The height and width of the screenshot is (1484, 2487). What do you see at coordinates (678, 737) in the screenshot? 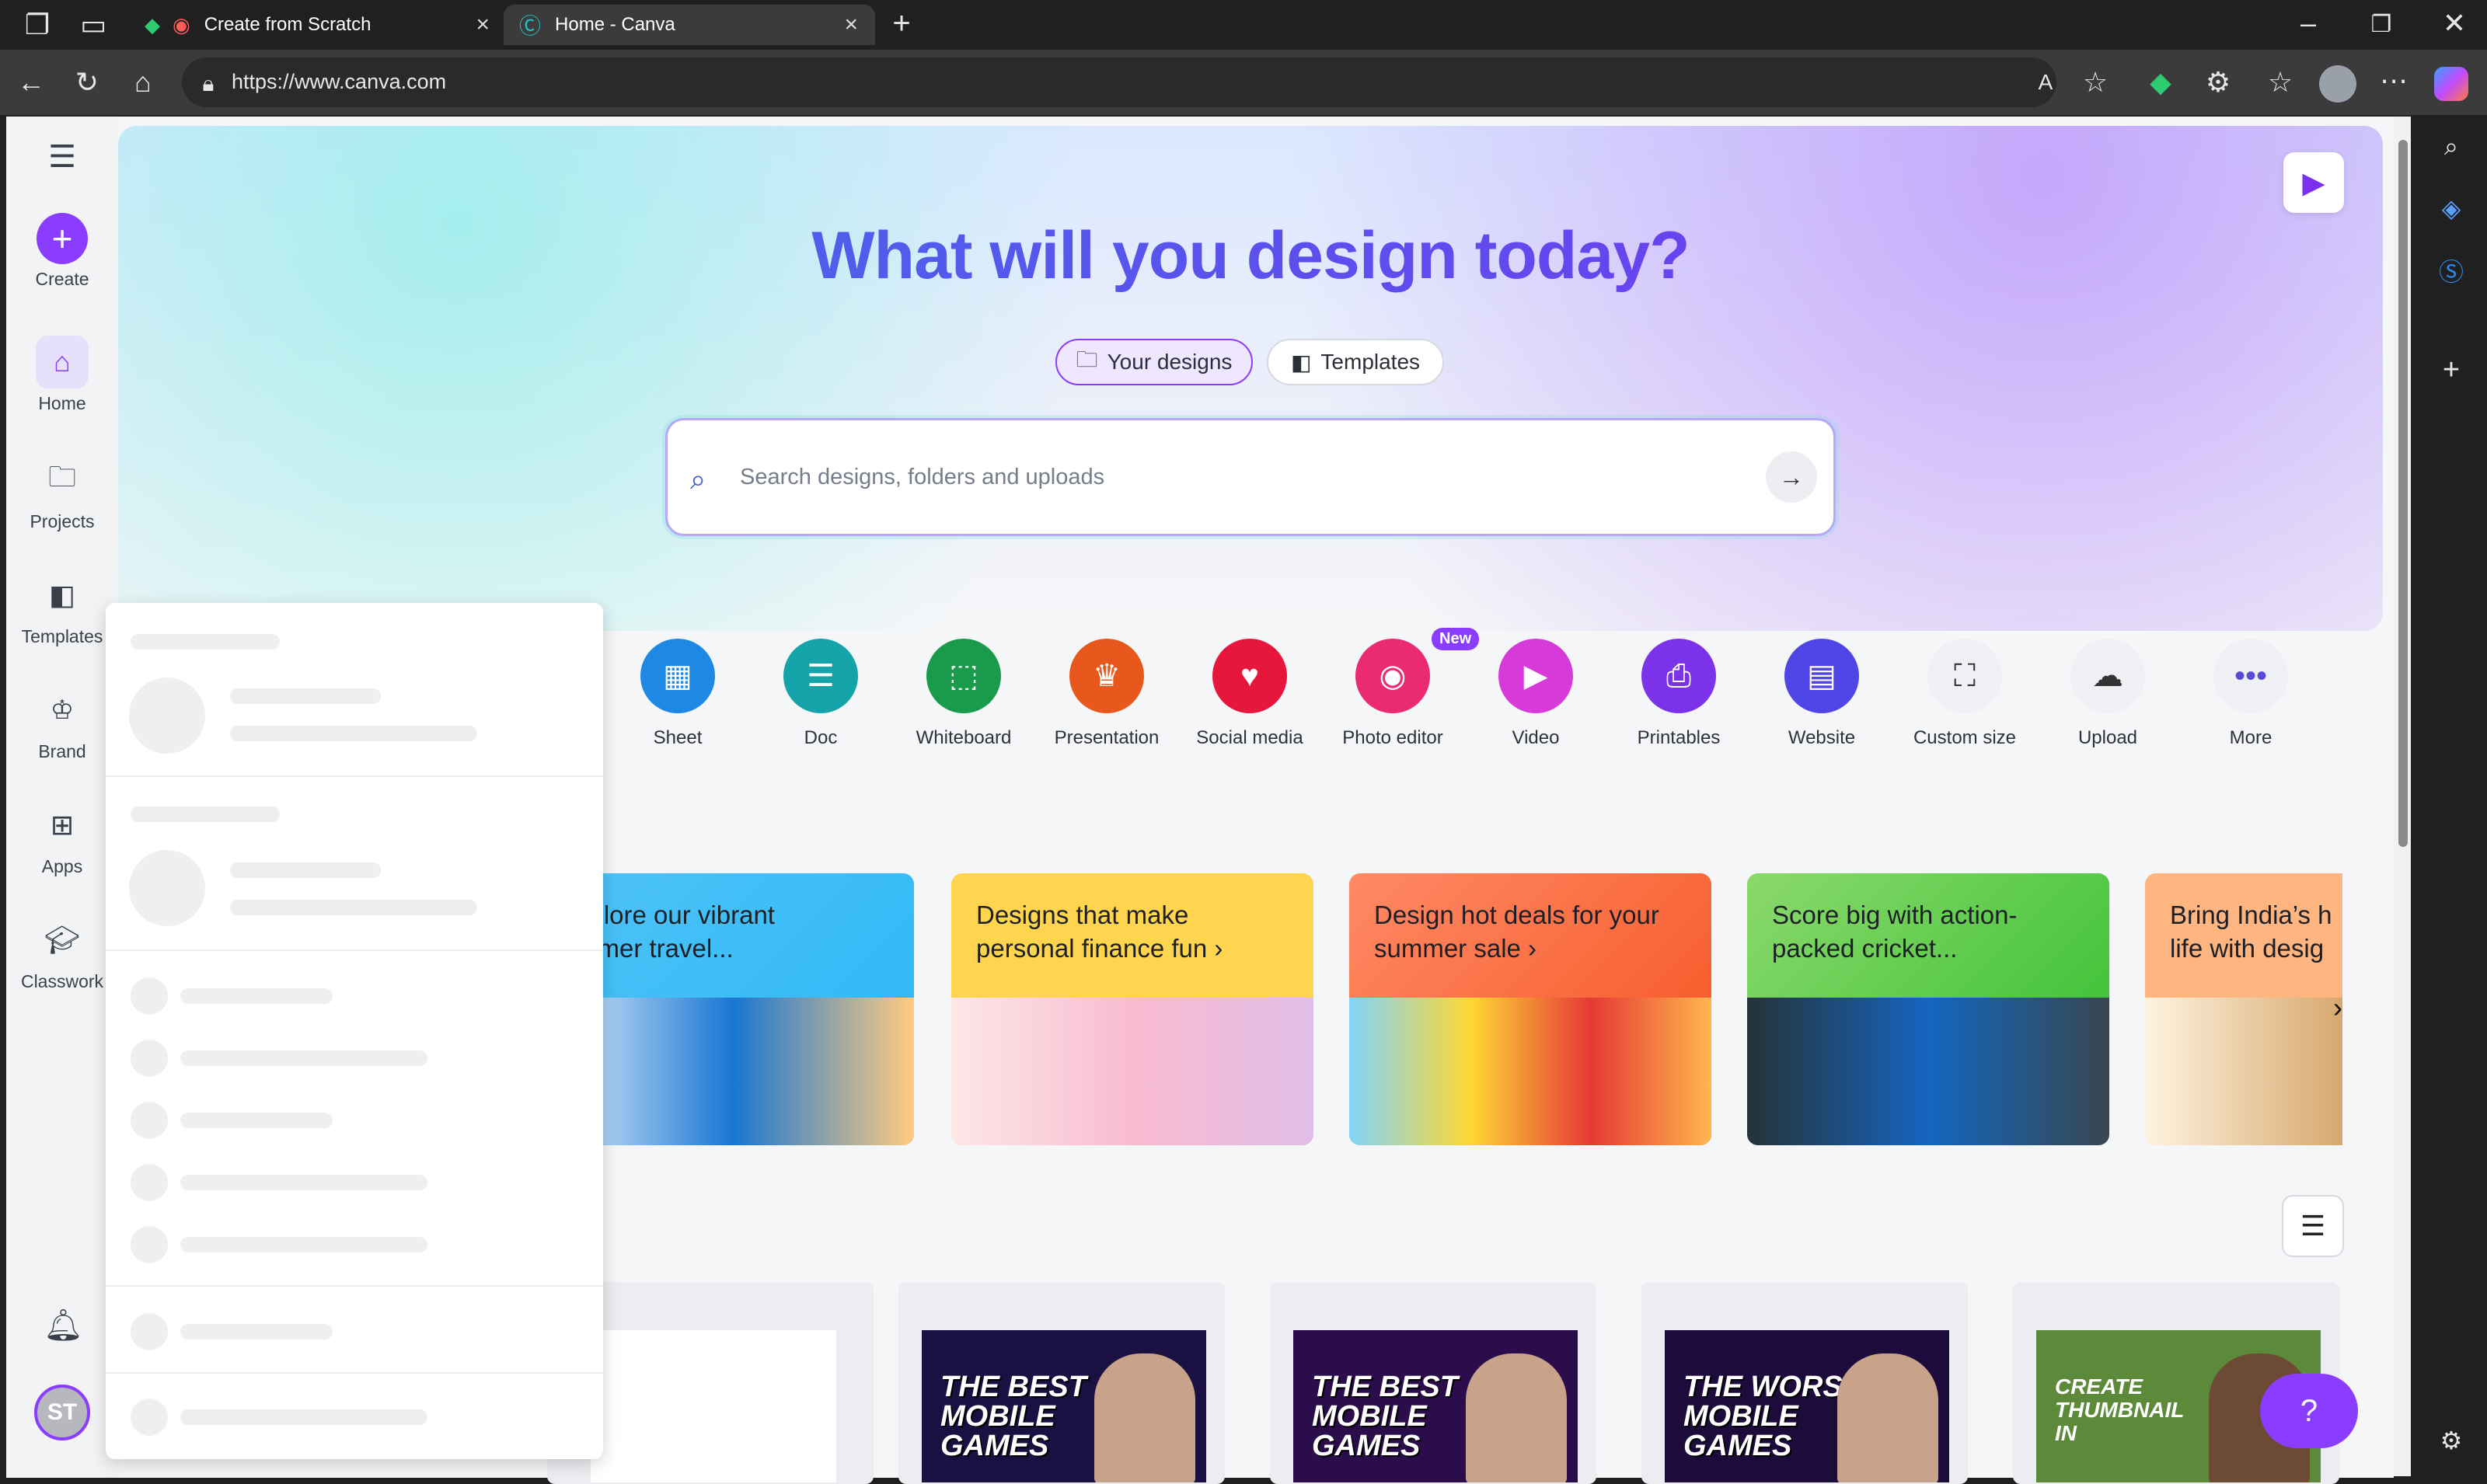
I see `quick-tool-label: Sheet` at bounding box center [678, 737].